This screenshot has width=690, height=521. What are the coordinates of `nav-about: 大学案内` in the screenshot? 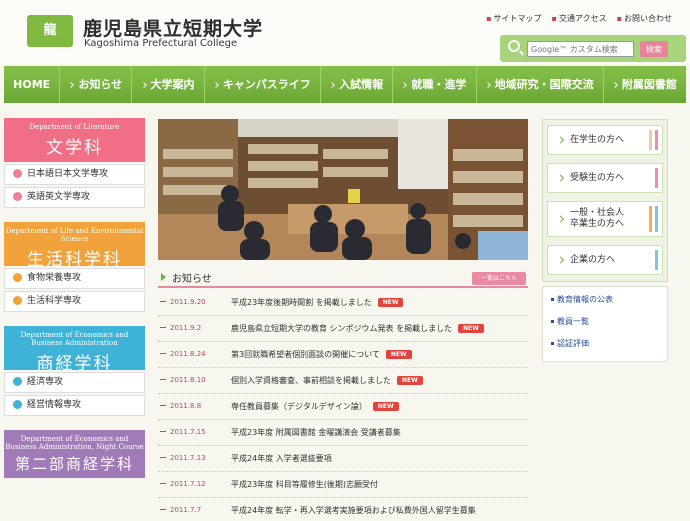 It's located at (168, 84).